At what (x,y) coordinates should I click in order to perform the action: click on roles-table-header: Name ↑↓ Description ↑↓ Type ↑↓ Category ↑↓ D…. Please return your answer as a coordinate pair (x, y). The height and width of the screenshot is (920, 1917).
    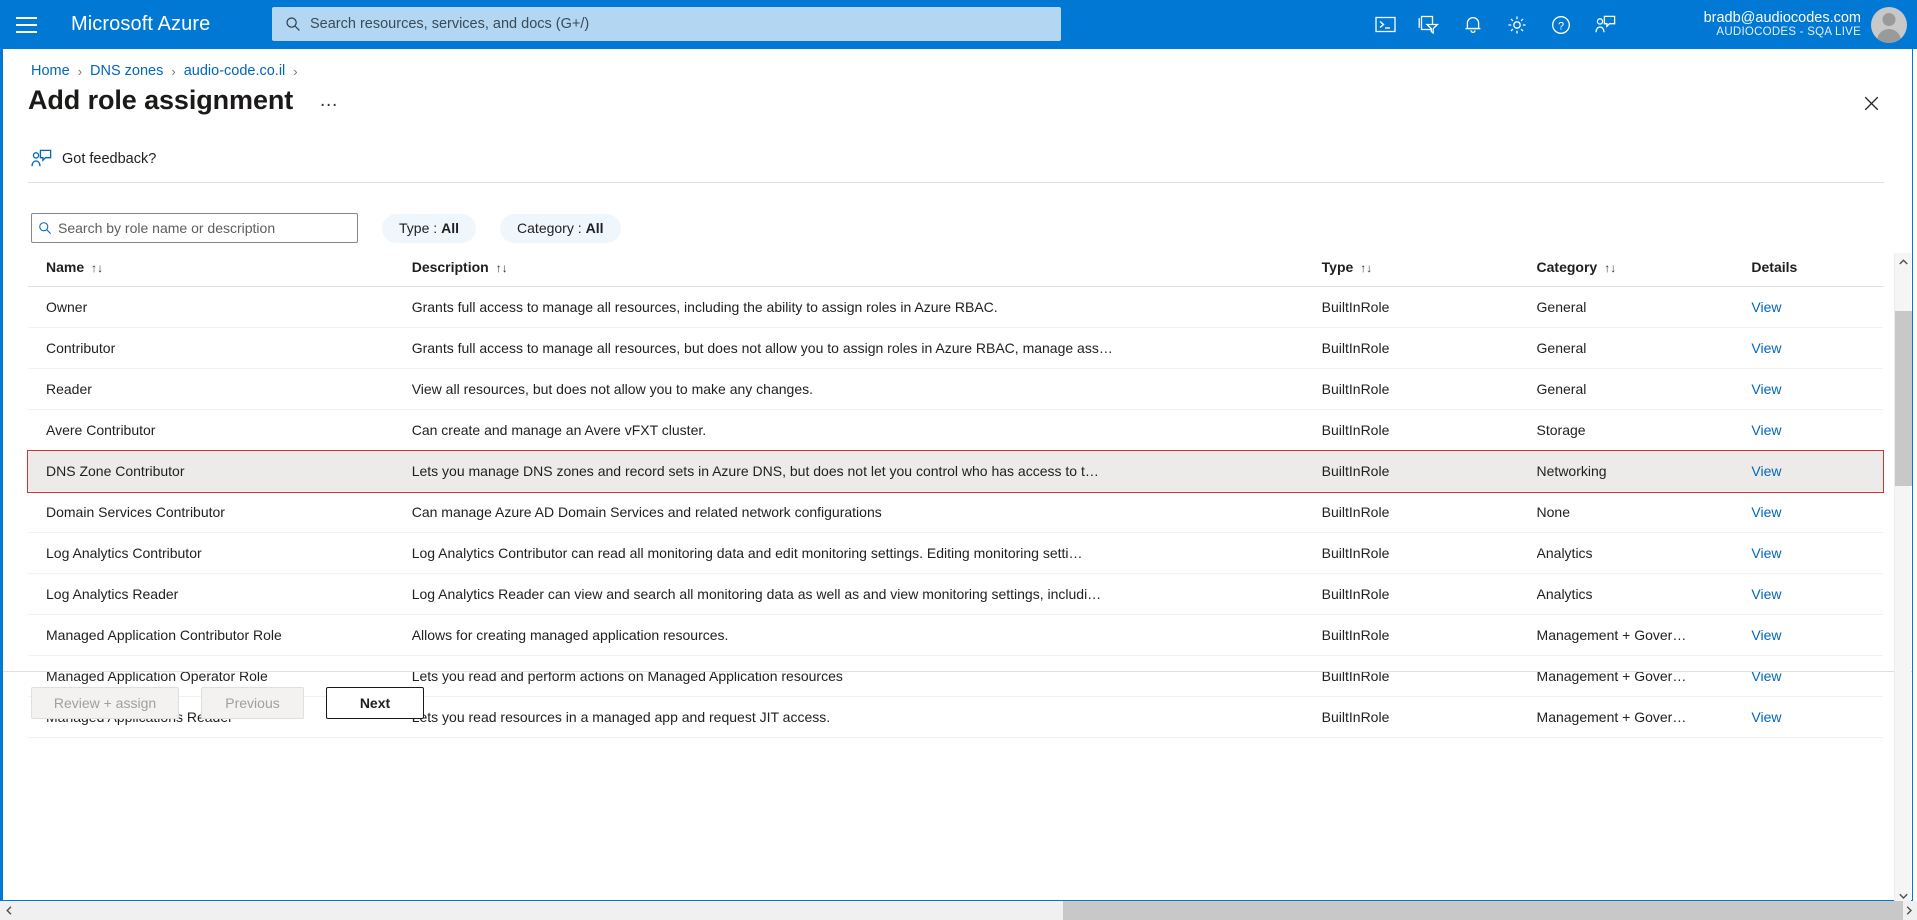
    Looking at the image, I should click on (955, 271).